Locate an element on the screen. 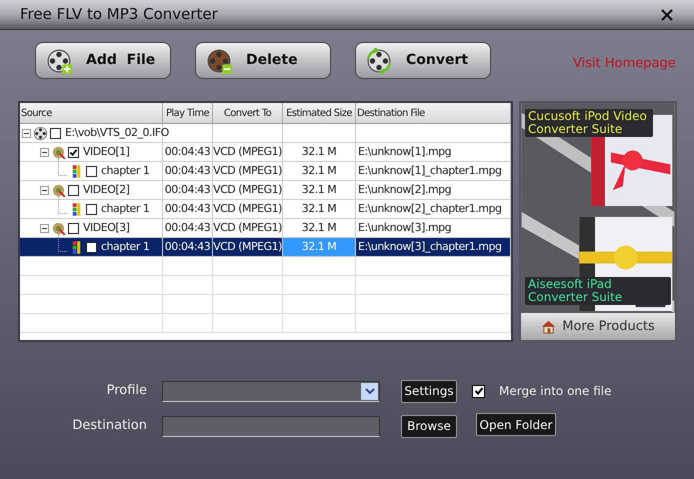 This screenshot has width=694, height=479. table-cell: E:\unknow[3].mpg is located at coordinates (433, 228).